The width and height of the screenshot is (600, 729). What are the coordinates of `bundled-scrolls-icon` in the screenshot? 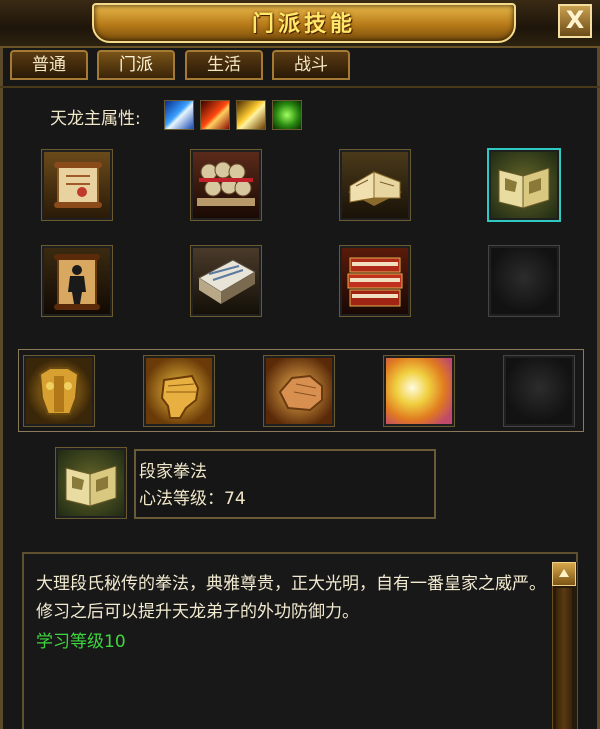 It's located at (226, 185).